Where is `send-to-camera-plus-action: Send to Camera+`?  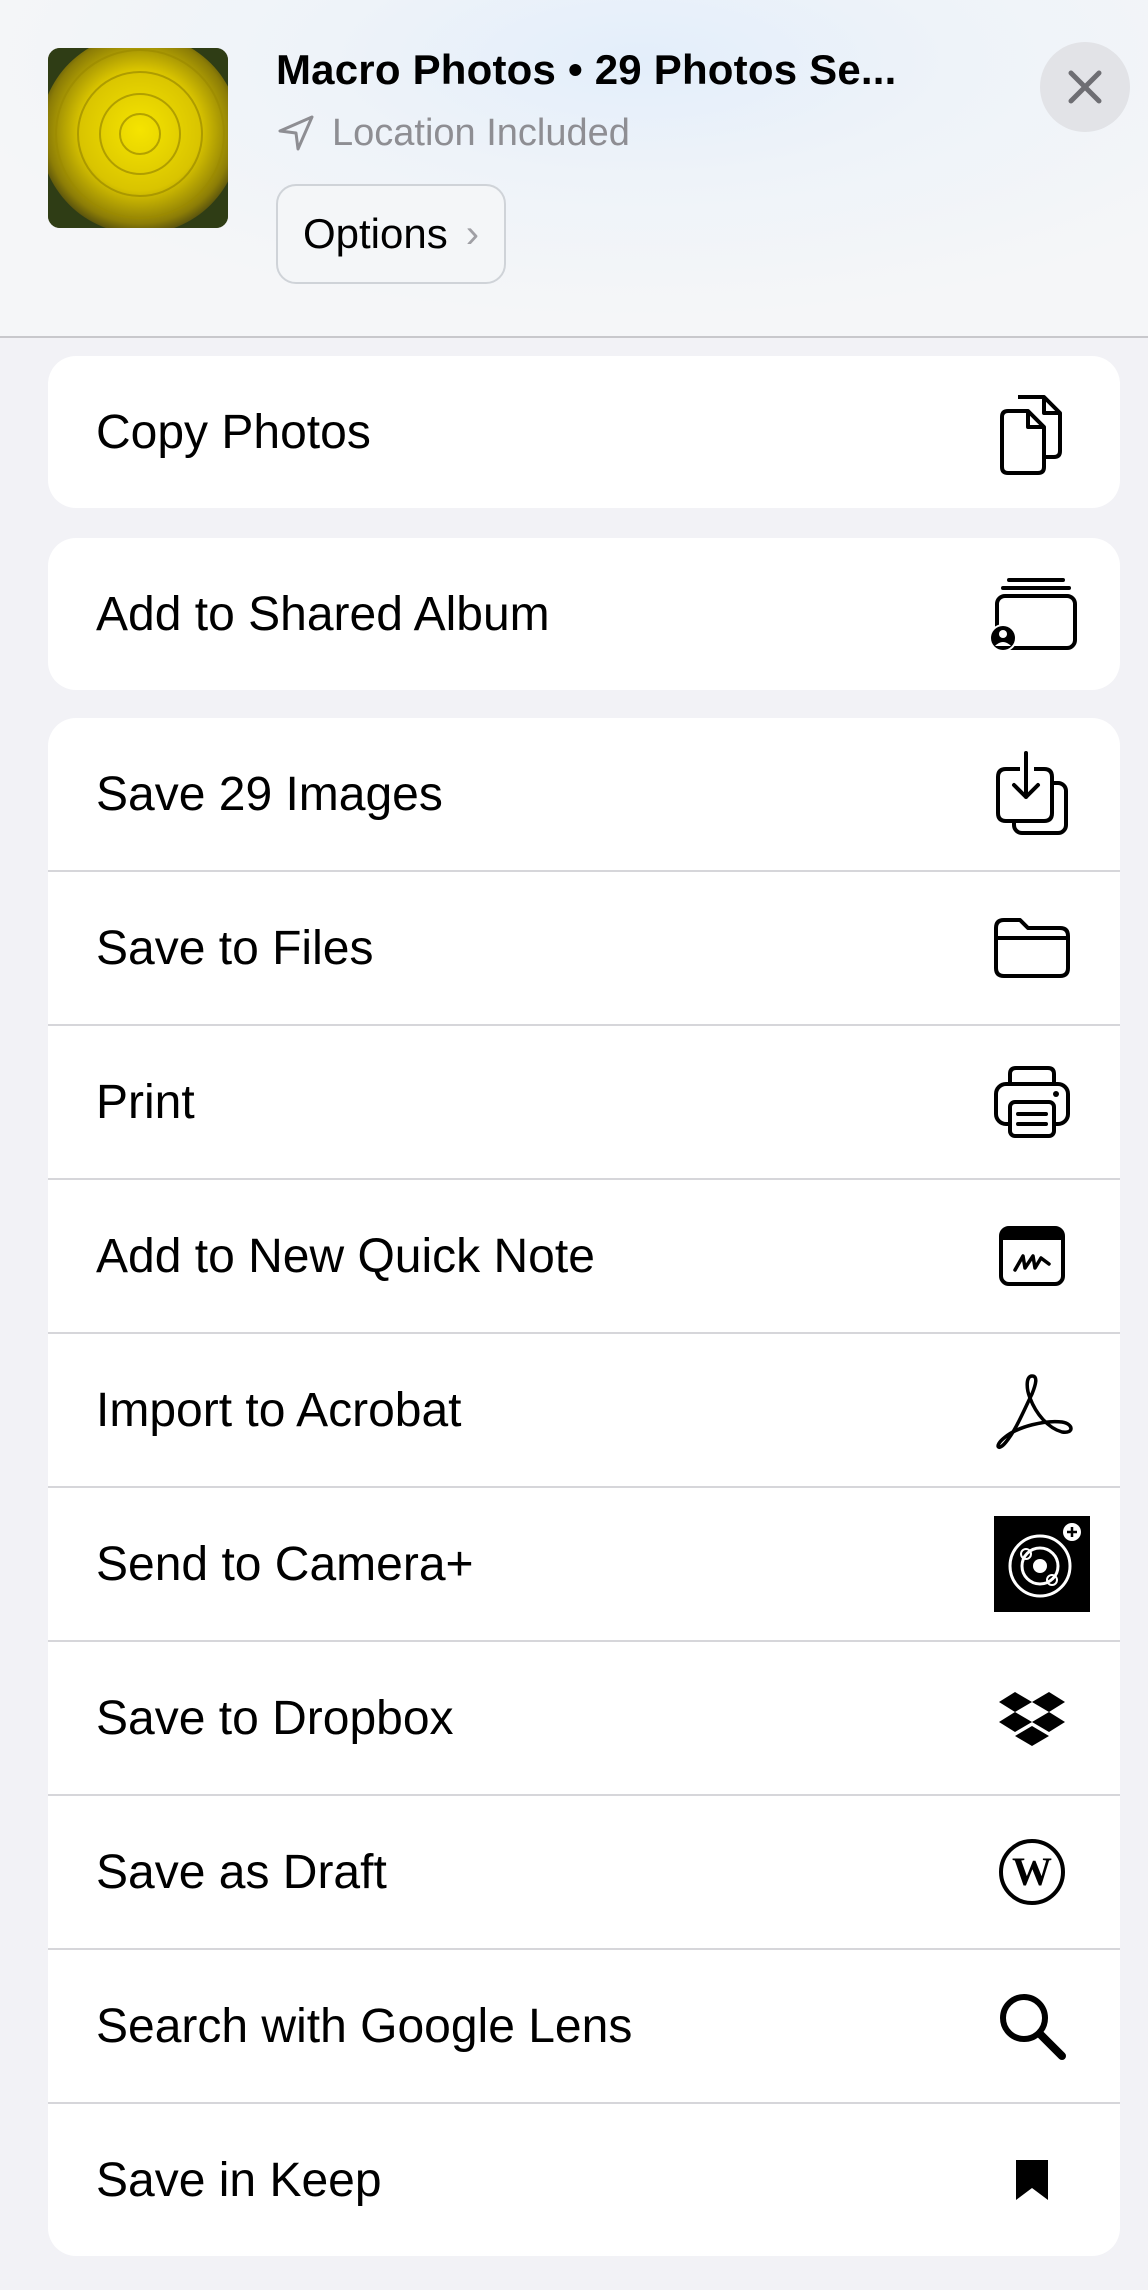
send-to-camera-plus-action: Send to Camera+ is located at coordinates (584, 1563).